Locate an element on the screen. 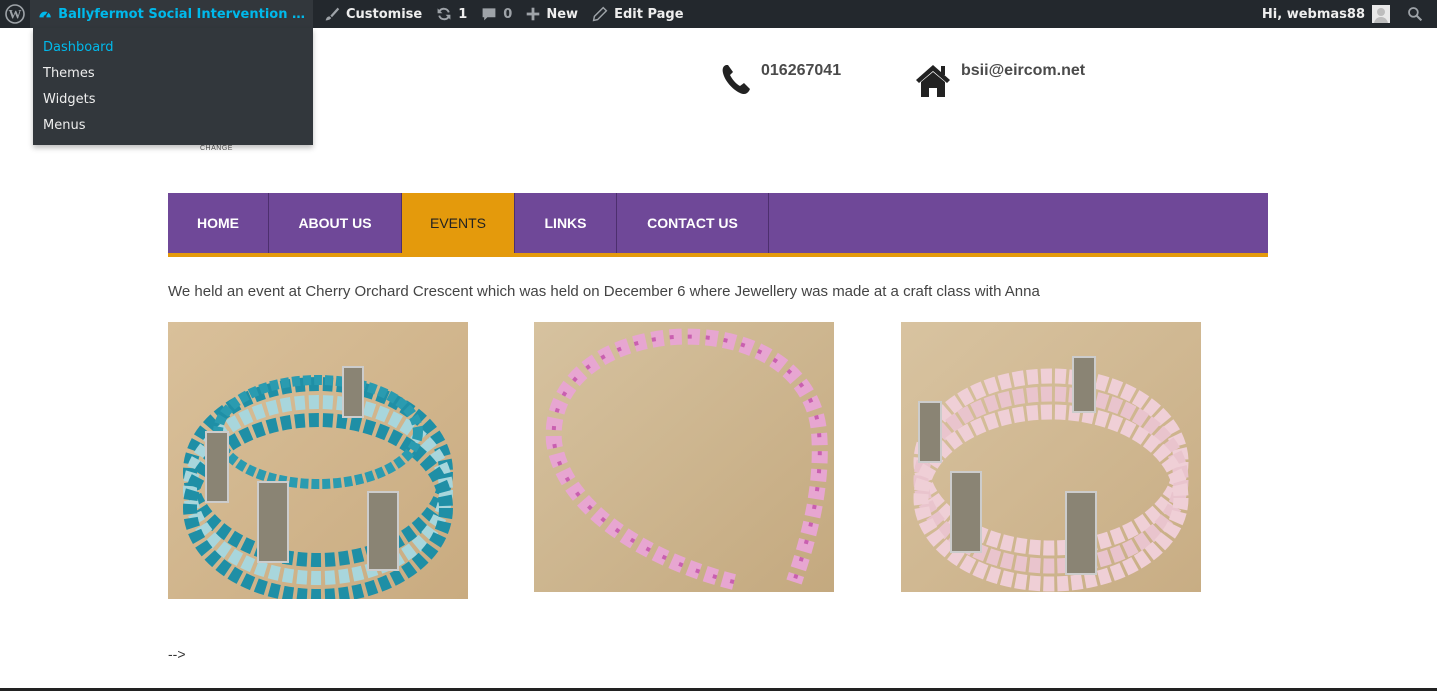 Image resolution: width=1437 pixels, height=691 pixels. account-greeting: Hi, webmas88 is located at coordinates (1313, 14).